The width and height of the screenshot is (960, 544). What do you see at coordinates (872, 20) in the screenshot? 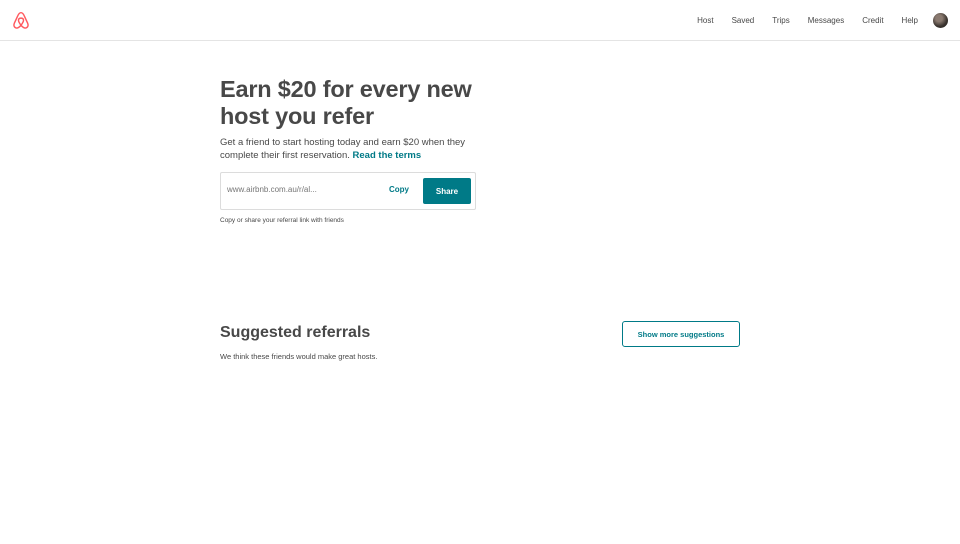
I see `nav-credit: Credit` at bounding box center [872, 20].